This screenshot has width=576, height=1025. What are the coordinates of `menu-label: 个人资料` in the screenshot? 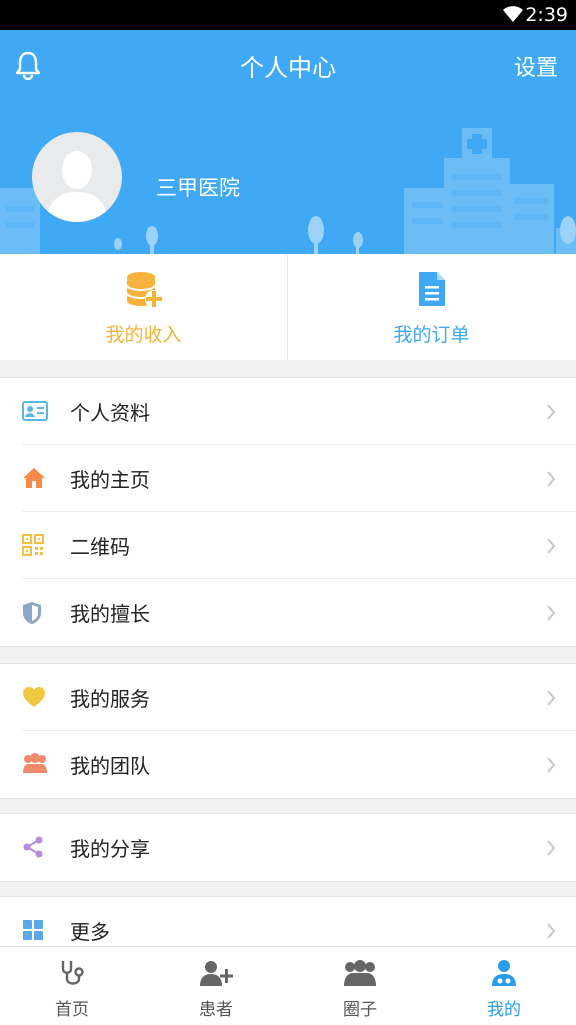 It's located at (110, 413).